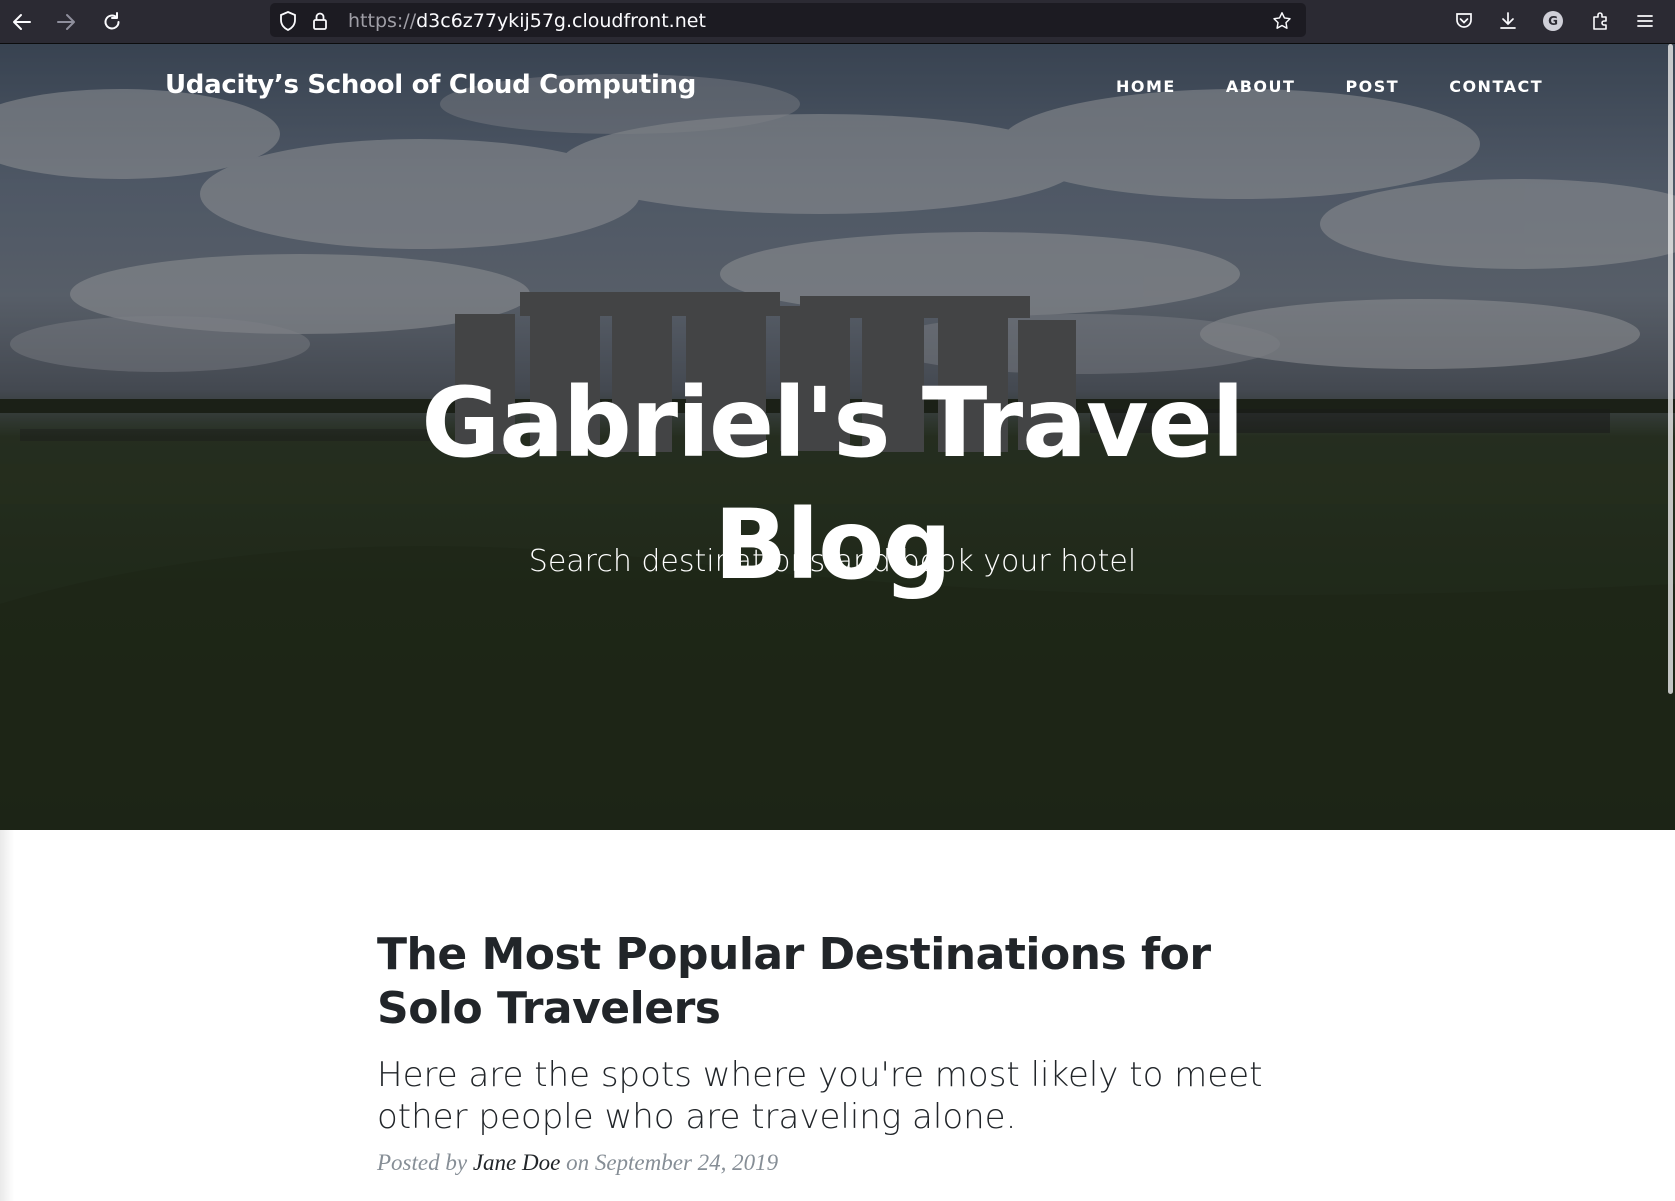 The image size is (1675, 1201). I want to click on profile-avatar: G, so click(1553, 21).